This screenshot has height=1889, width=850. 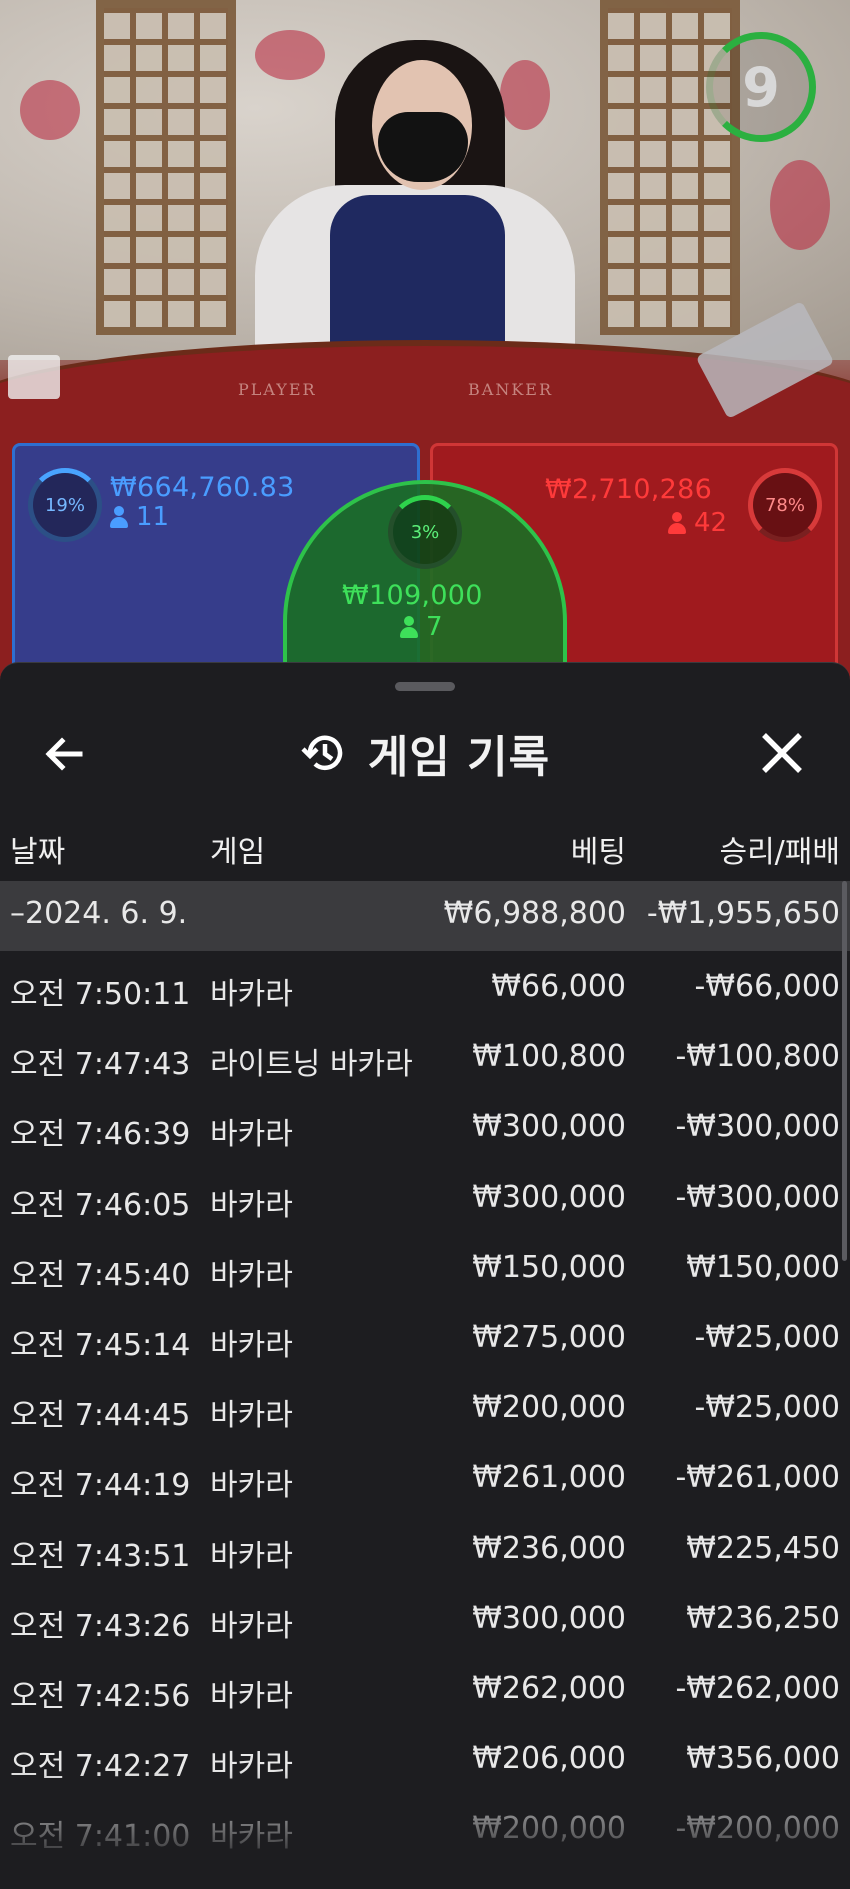 I want to click on row-bet: ₩66,000, so click(x=558, y=986).